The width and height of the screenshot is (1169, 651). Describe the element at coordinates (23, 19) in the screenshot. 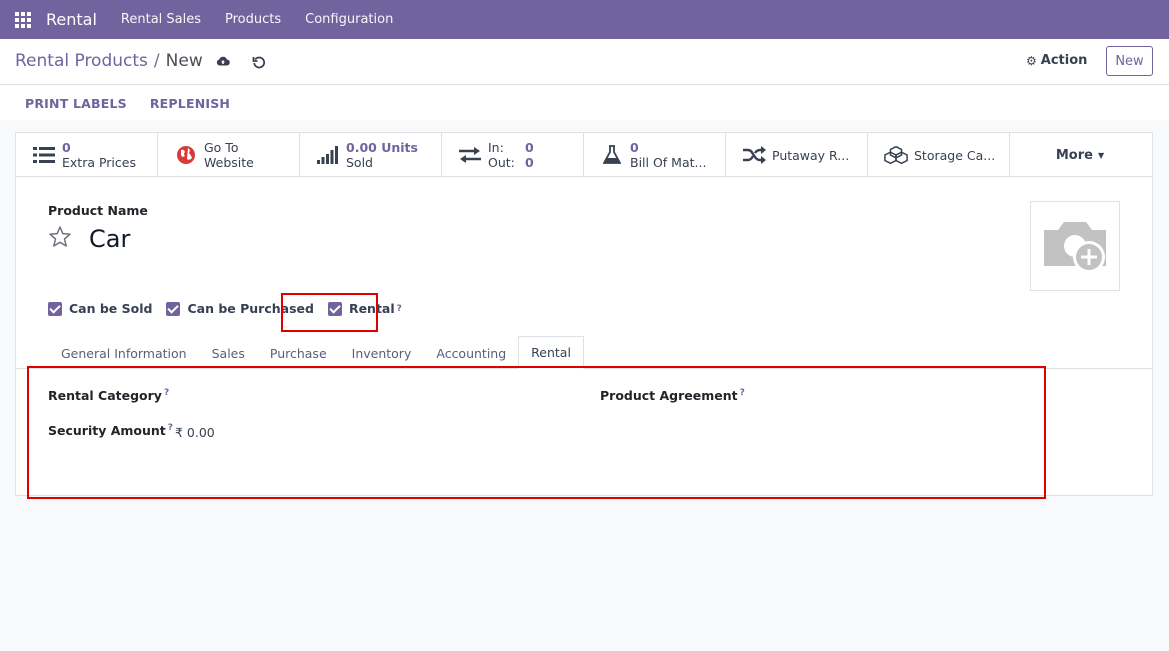

I see `apps-grid-icon` at that location.